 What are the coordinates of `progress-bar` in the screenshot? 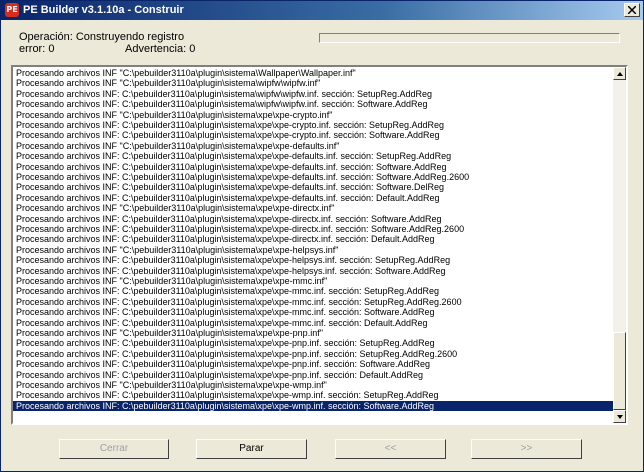 It's located at (469, 38).